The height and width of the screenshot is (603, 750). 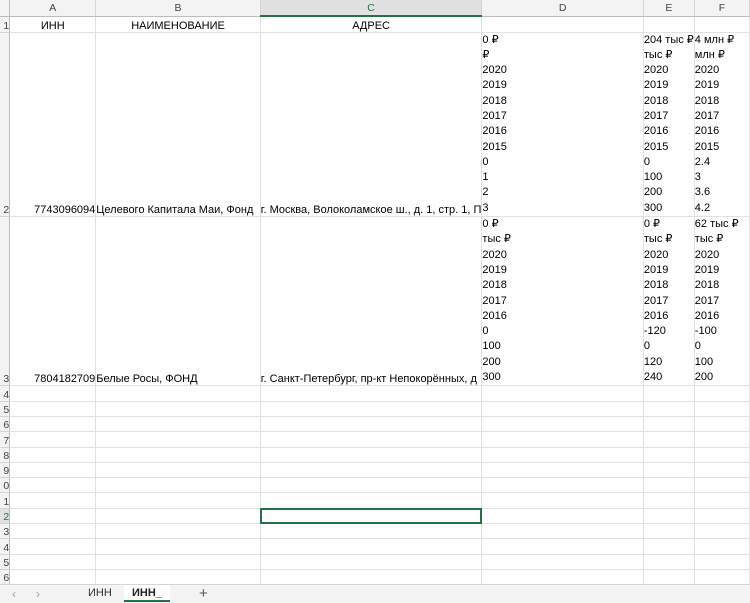 What do you see at coordinates (562, 24) in the screenshot?
I see `cell-header-d` at bounding box center [562, 24].